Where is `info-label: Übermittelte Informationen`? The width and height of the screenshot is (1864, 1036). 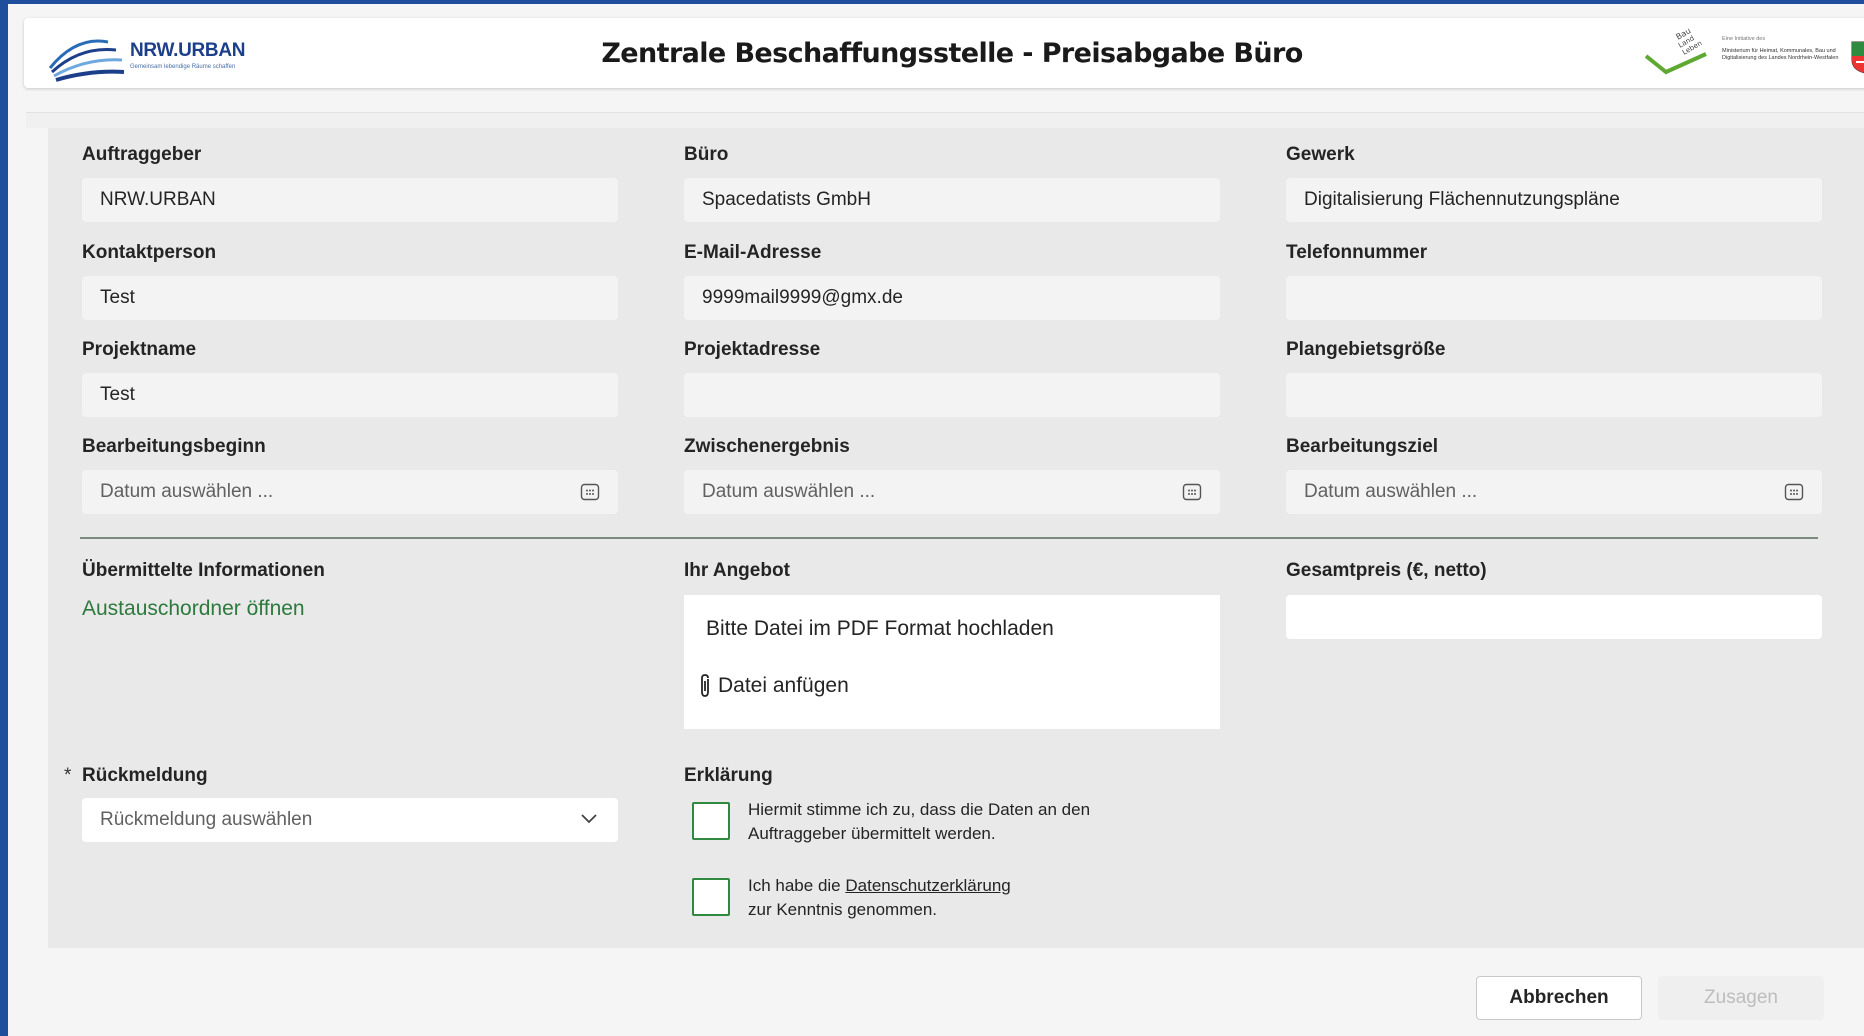 info-label: Übermittelte Informationen is located at coordinates (203, 570).